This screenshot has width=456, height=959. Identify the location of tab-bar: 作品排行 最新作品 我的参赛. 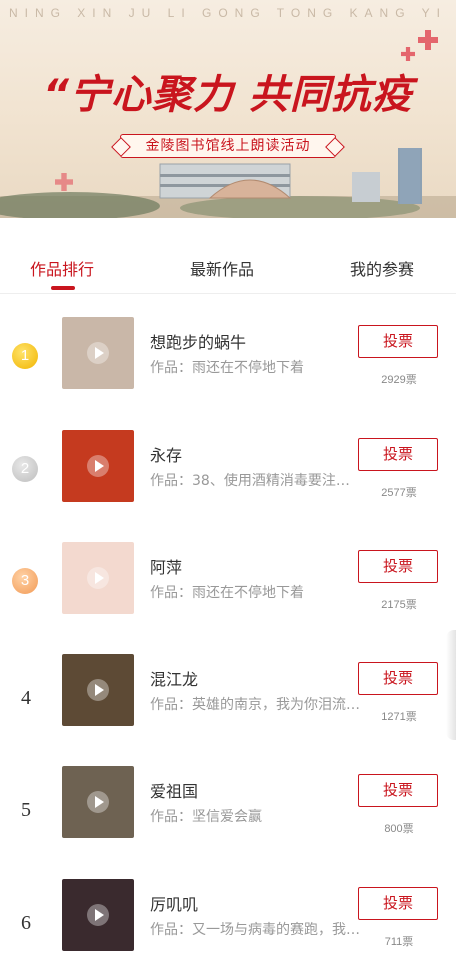
(228, 266).